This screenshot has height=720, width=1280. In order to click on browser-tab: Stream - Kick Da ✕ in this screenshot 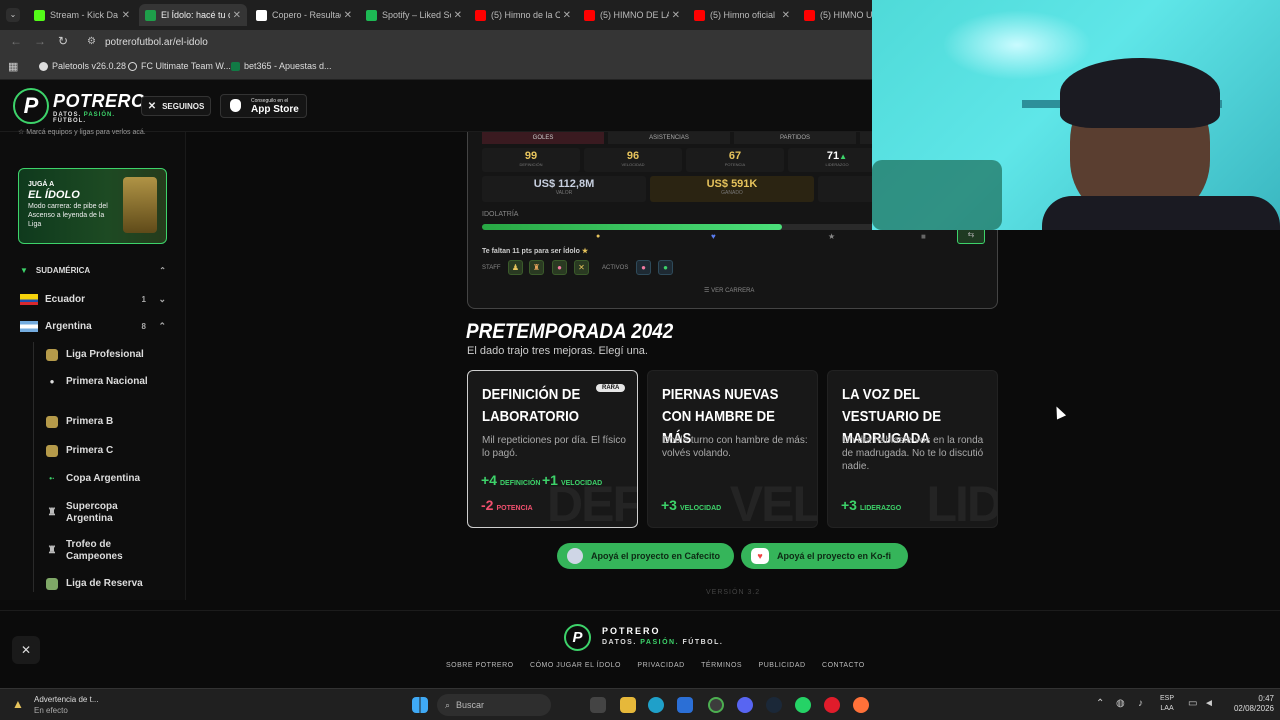, I will do `click(82, 15)`.